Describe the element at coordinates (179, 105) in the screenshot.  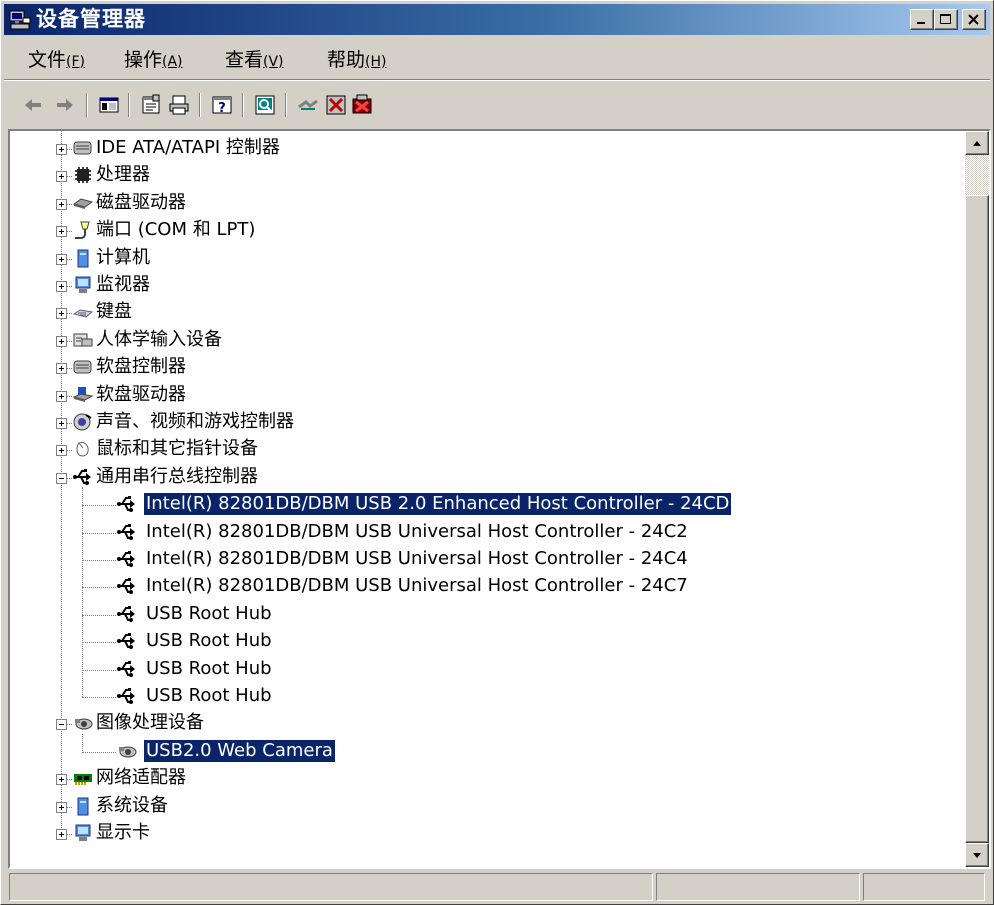
I see `print-icon` at that location.